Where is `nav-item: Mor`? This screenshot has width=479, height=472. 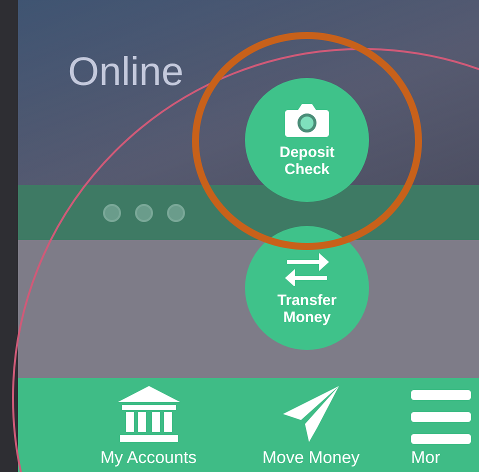 nav-item: Mor is located at coordinates (435, 430).